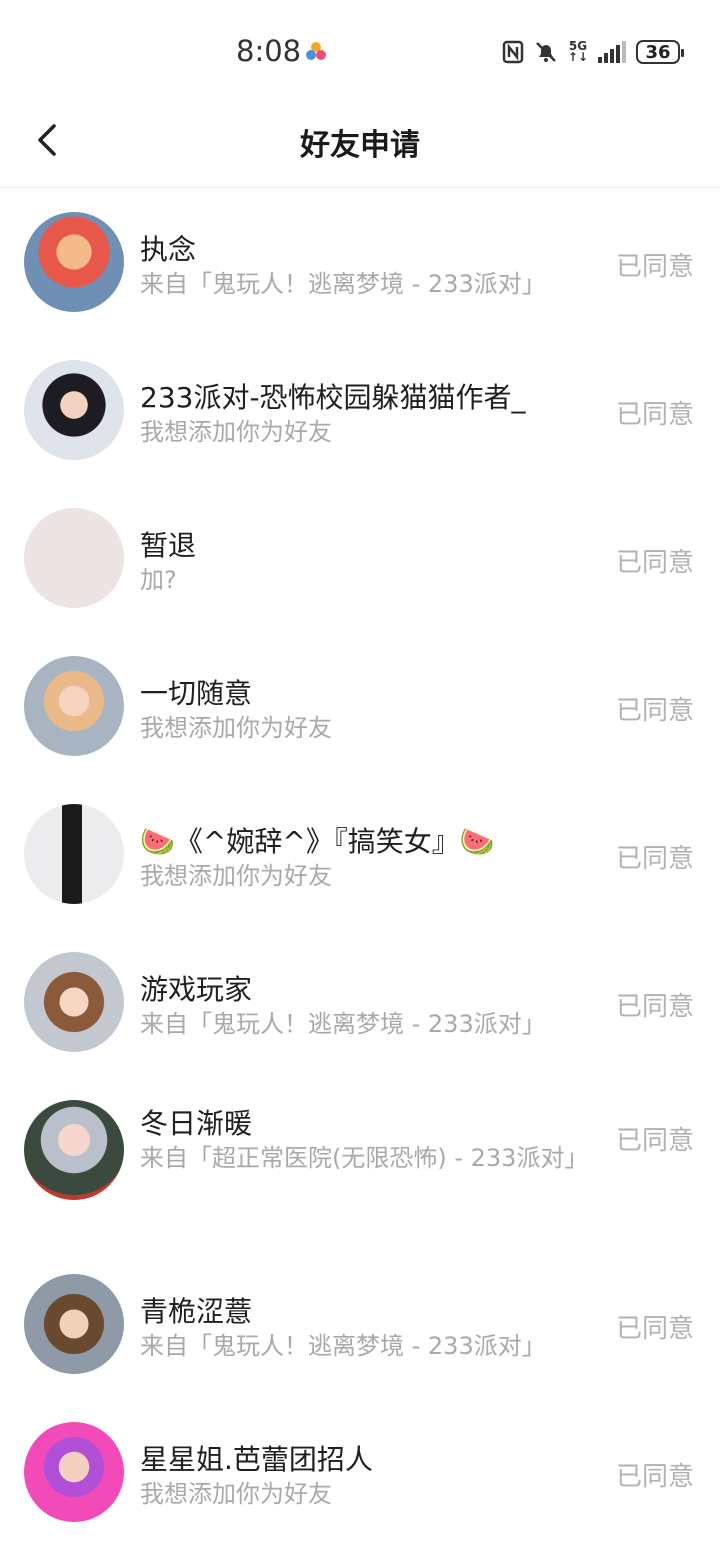 Image resolution: width=720 pixels, height=1560 pixels. I want to click on friend-request-item: 游戏玩家 来自「鬼玩人！逃离梦境 - 233派对」 已同意, so click(360, 1002).